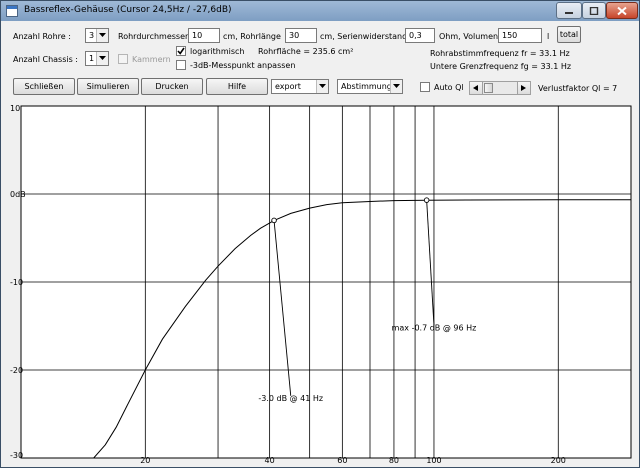 The image size is (640, 468). I want to click on rohrlaenge-label: cm, Rohrlänge, so click(252, 36).